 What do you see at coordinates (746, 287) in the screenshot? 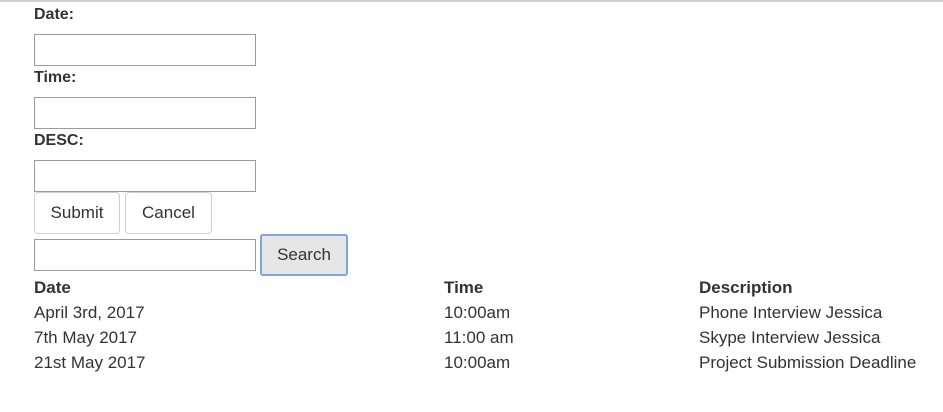
I see `column-header-description: Description` at bounding box center [746, 287].